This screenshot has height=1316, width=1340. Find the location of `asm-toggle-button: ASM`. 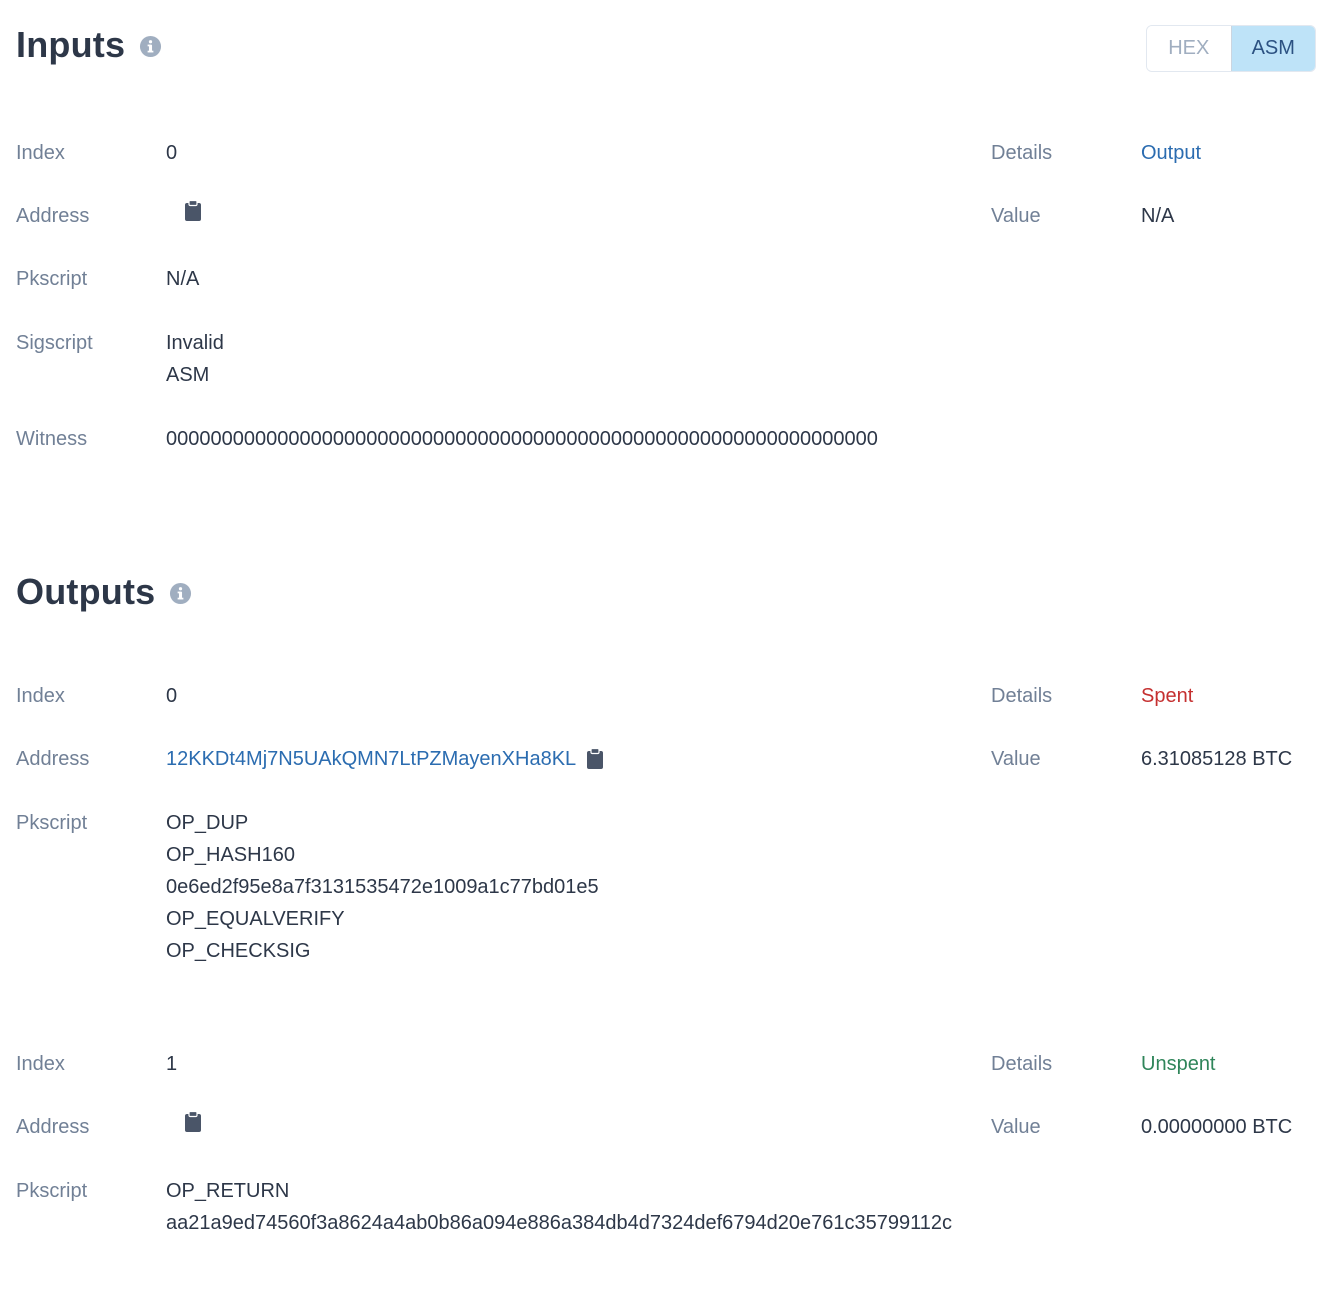

asm-toggle-button: ASM is located at coordinates (1272, 48).